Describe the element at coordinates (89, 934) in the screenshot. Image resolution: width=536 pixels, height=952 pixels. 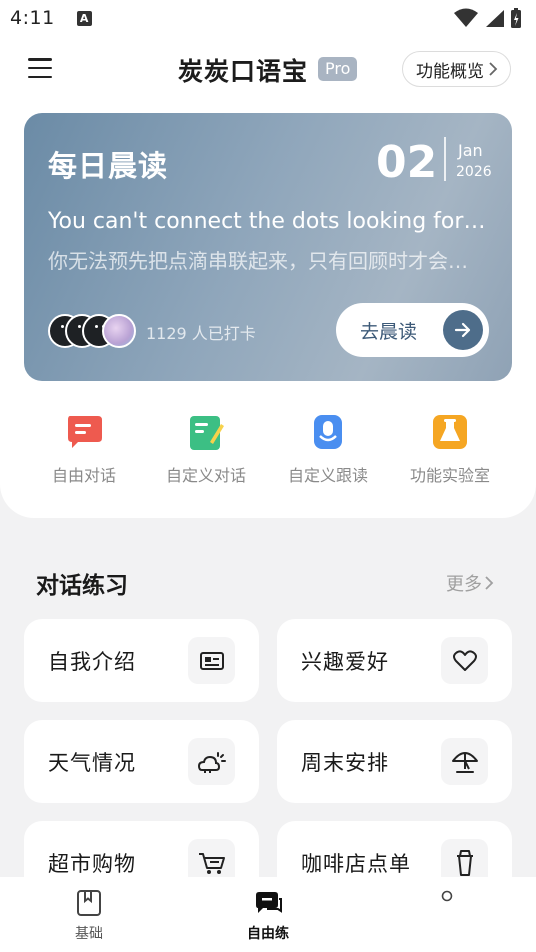
I see `nav-label: 基础` at that location.